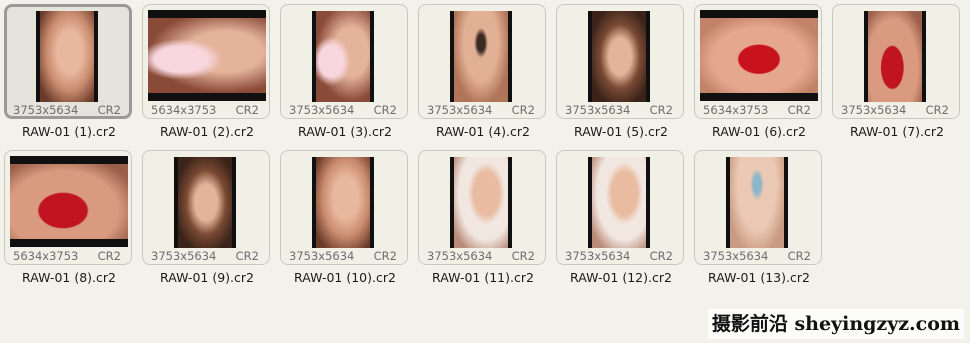 This screenshot has width=970, height=343. I want to click on file-name: RAW-01 (2).cr2, so click(207, 131).